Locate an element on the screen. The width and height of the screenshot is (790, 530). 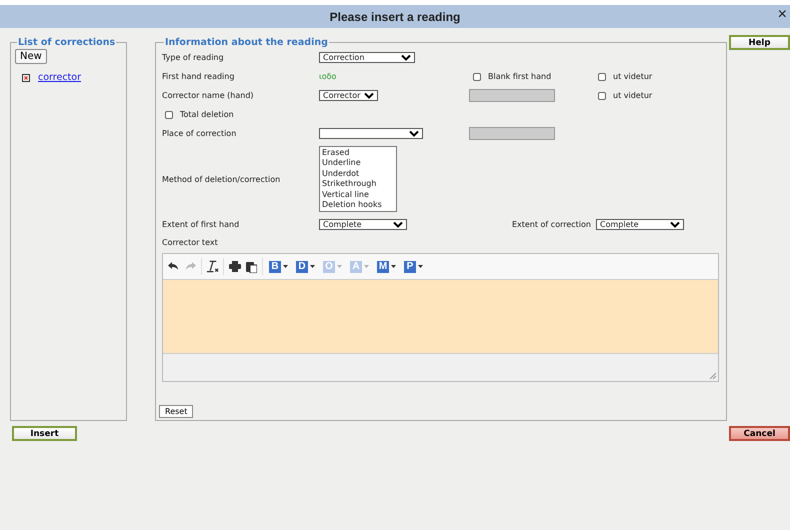
first-hand-text: ιοδο is located at coordinates (327, 76).